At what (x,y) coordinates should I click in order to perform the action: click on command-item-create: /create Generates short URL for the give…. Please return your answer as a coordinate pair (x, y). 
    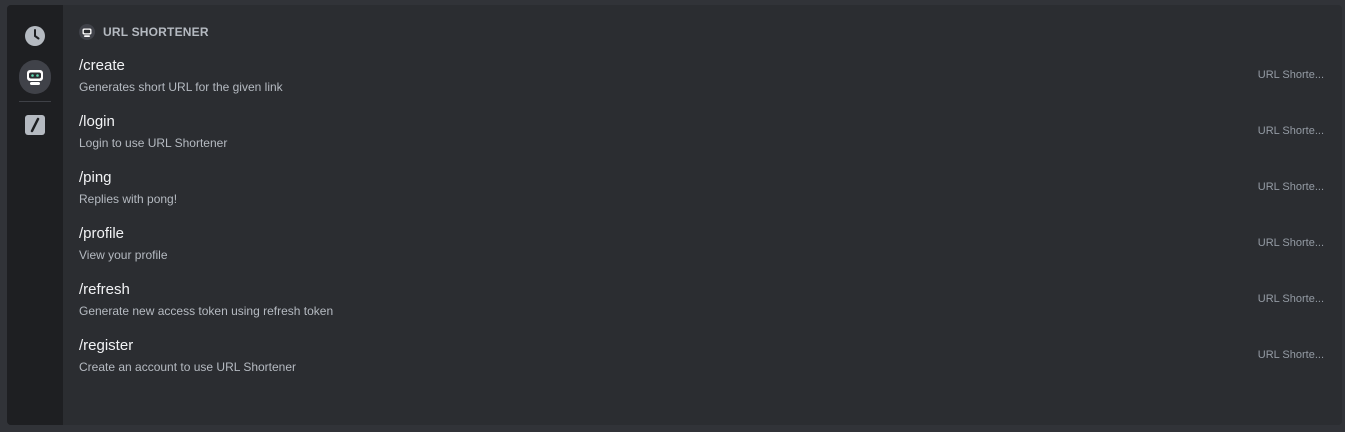
    Looking at the image, I should click on (710, 75).